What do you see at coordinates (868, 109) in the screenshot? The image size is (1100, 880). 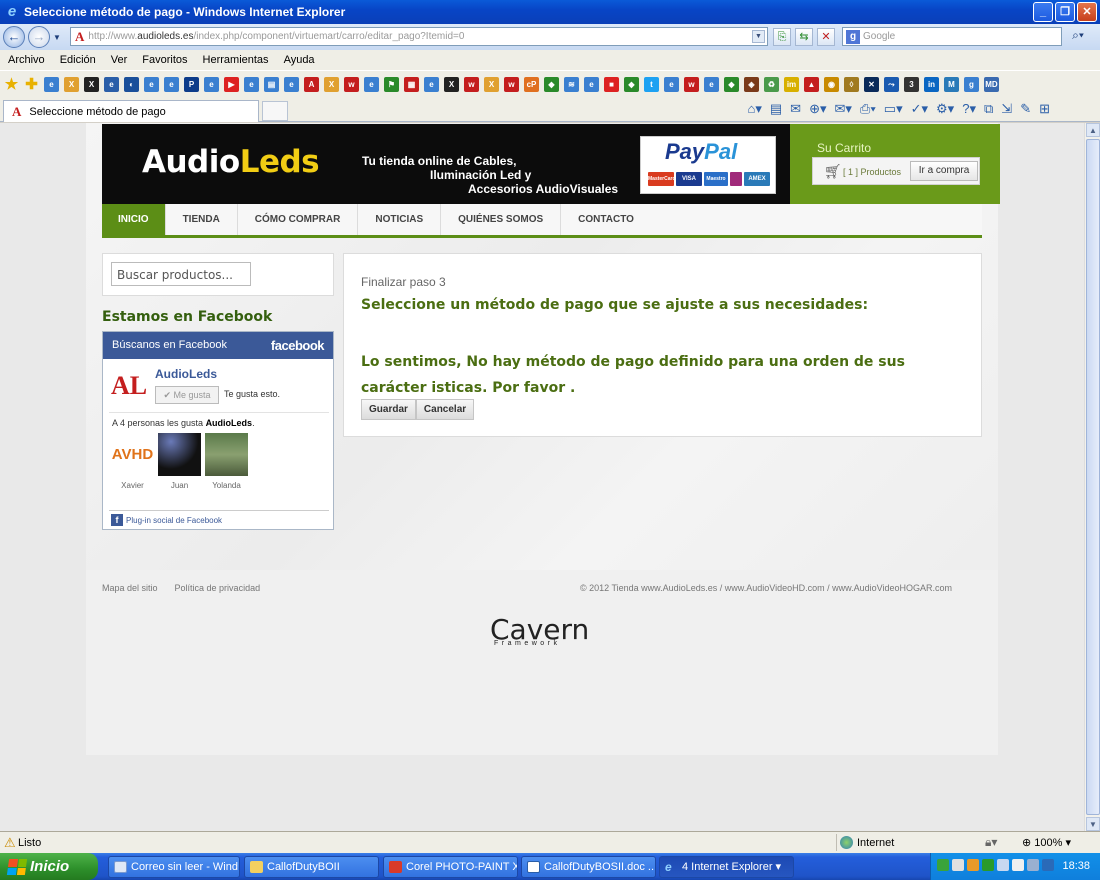 I see `print-icon: ⎙▾` at bounding box center [868, 109].